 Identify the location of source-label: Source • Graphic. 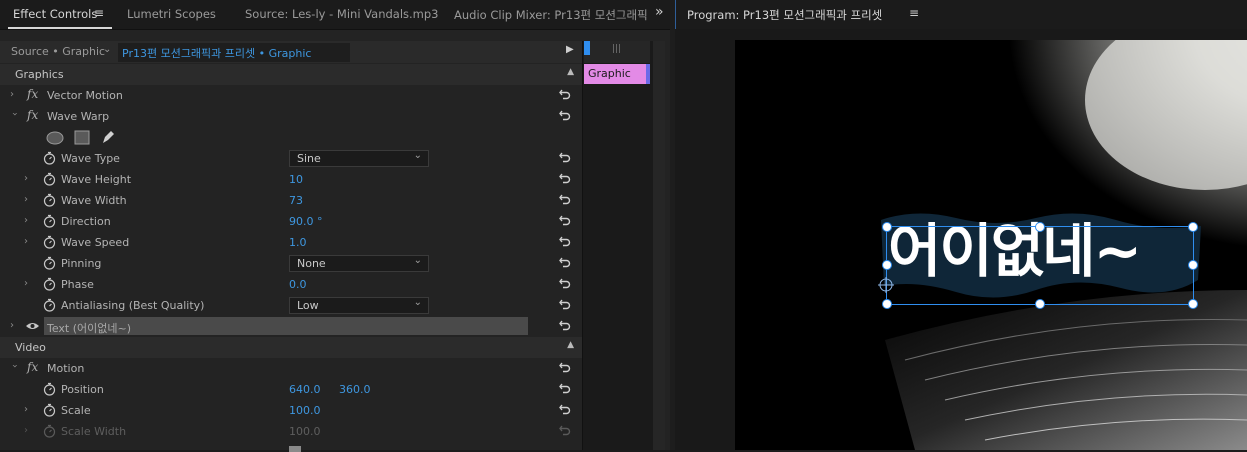
(58, 51).